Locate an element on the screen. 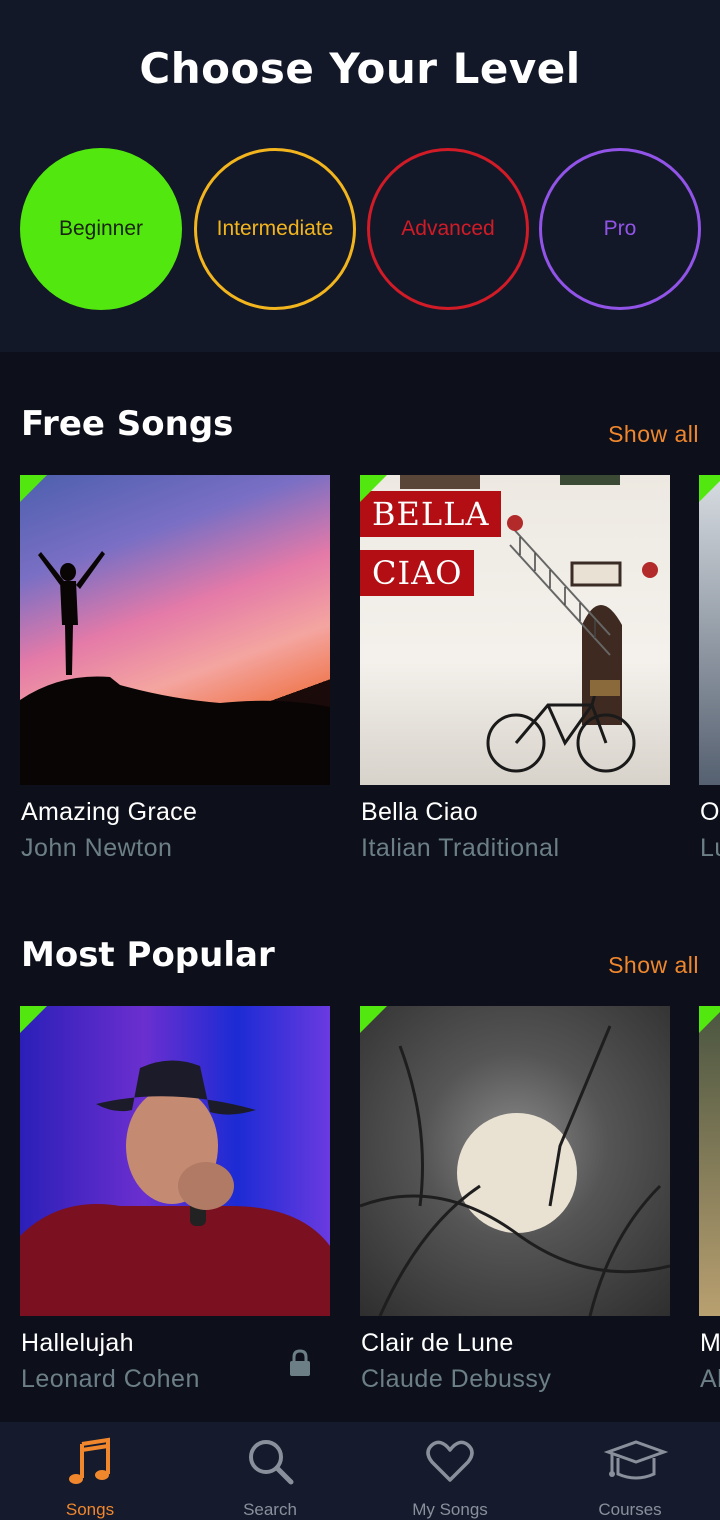 Image resolution: width=720 pixels, height=1520 pixels. nav-songs-tab: Songs is located at coordinates (90, 1471).